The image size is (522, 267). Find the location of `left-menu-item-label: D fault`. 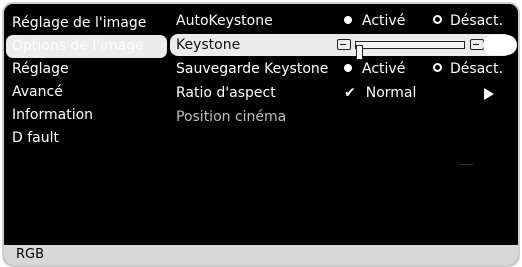

left-menu-item-label: D fault is located at coordinates (35, 138).